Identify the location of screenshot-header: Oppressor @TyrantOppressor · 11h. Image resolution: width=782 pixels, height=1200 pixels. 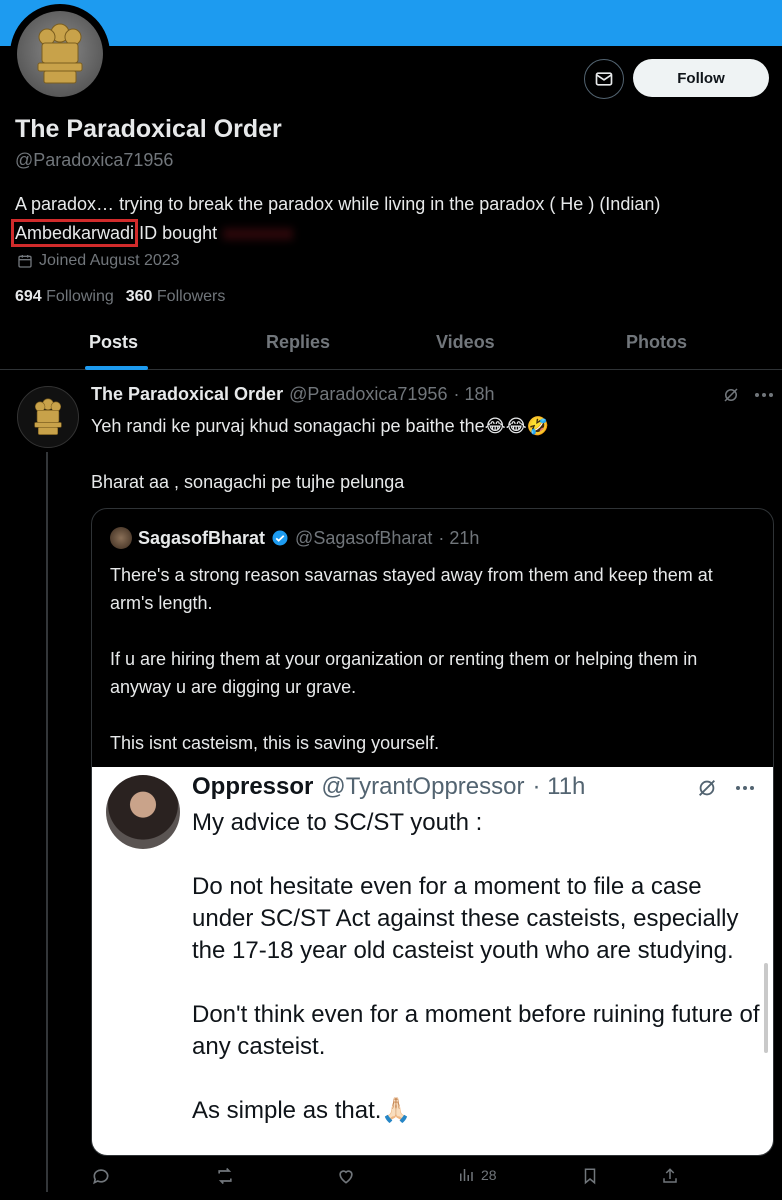
(388, 787).